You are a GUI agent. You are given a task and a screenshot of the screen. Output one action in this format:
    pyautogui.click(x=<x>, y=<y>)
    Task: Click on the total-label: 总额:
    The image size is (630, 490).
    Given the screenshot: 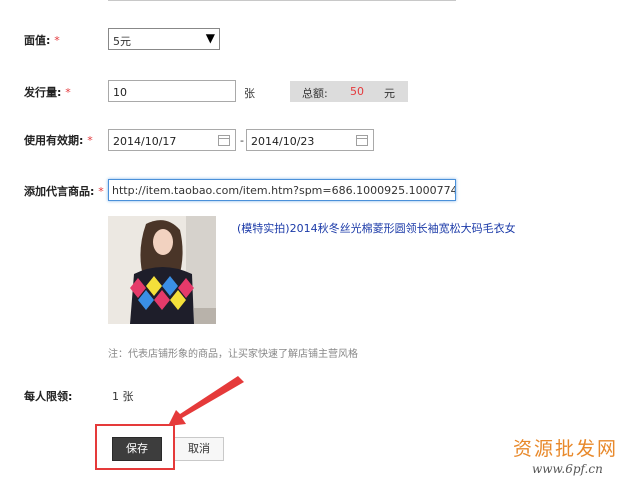 What is the action you would take?
    pyautogui.click(x=315, y=93)
    